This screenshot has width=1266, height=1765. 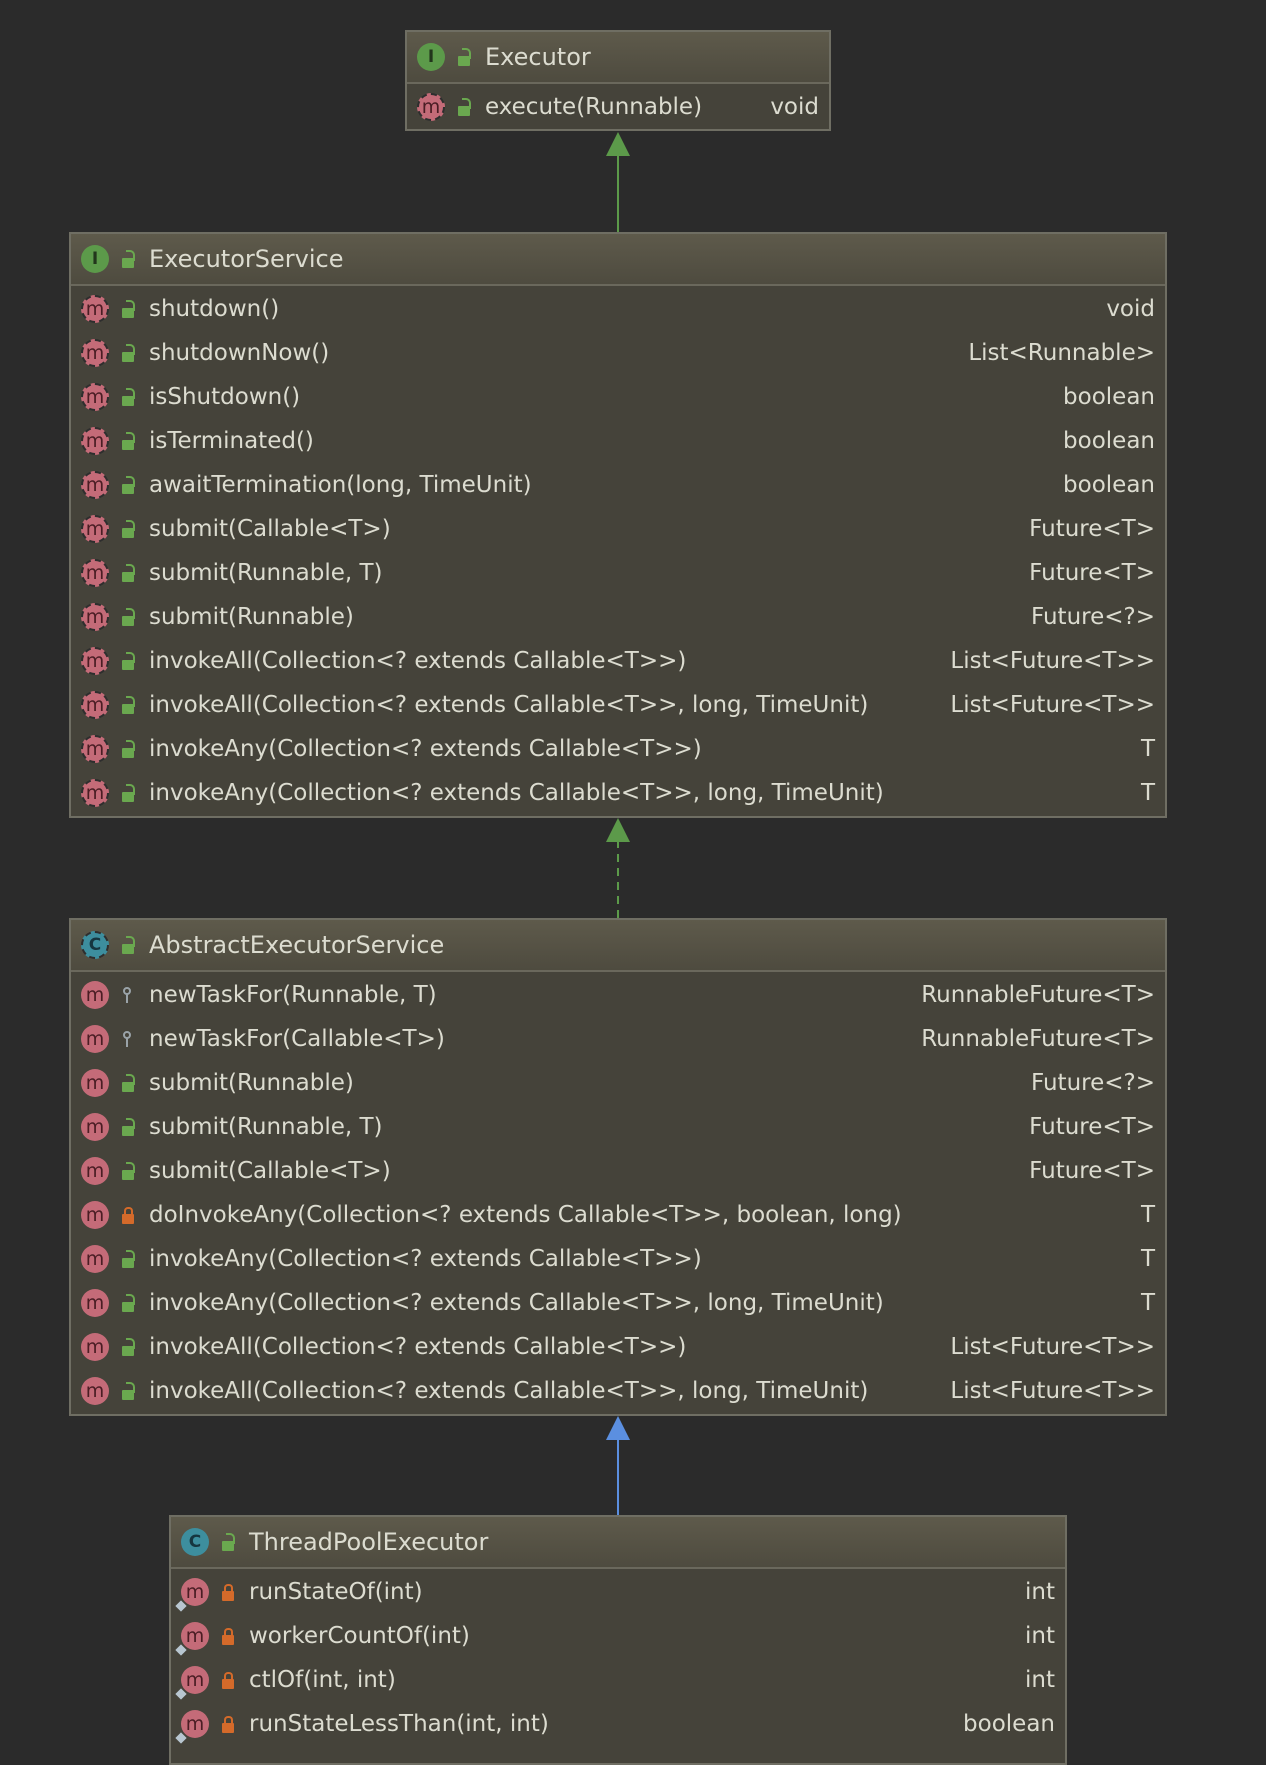 I want to click on method-return-type: Future<T>, so click(x=1092, y=529).